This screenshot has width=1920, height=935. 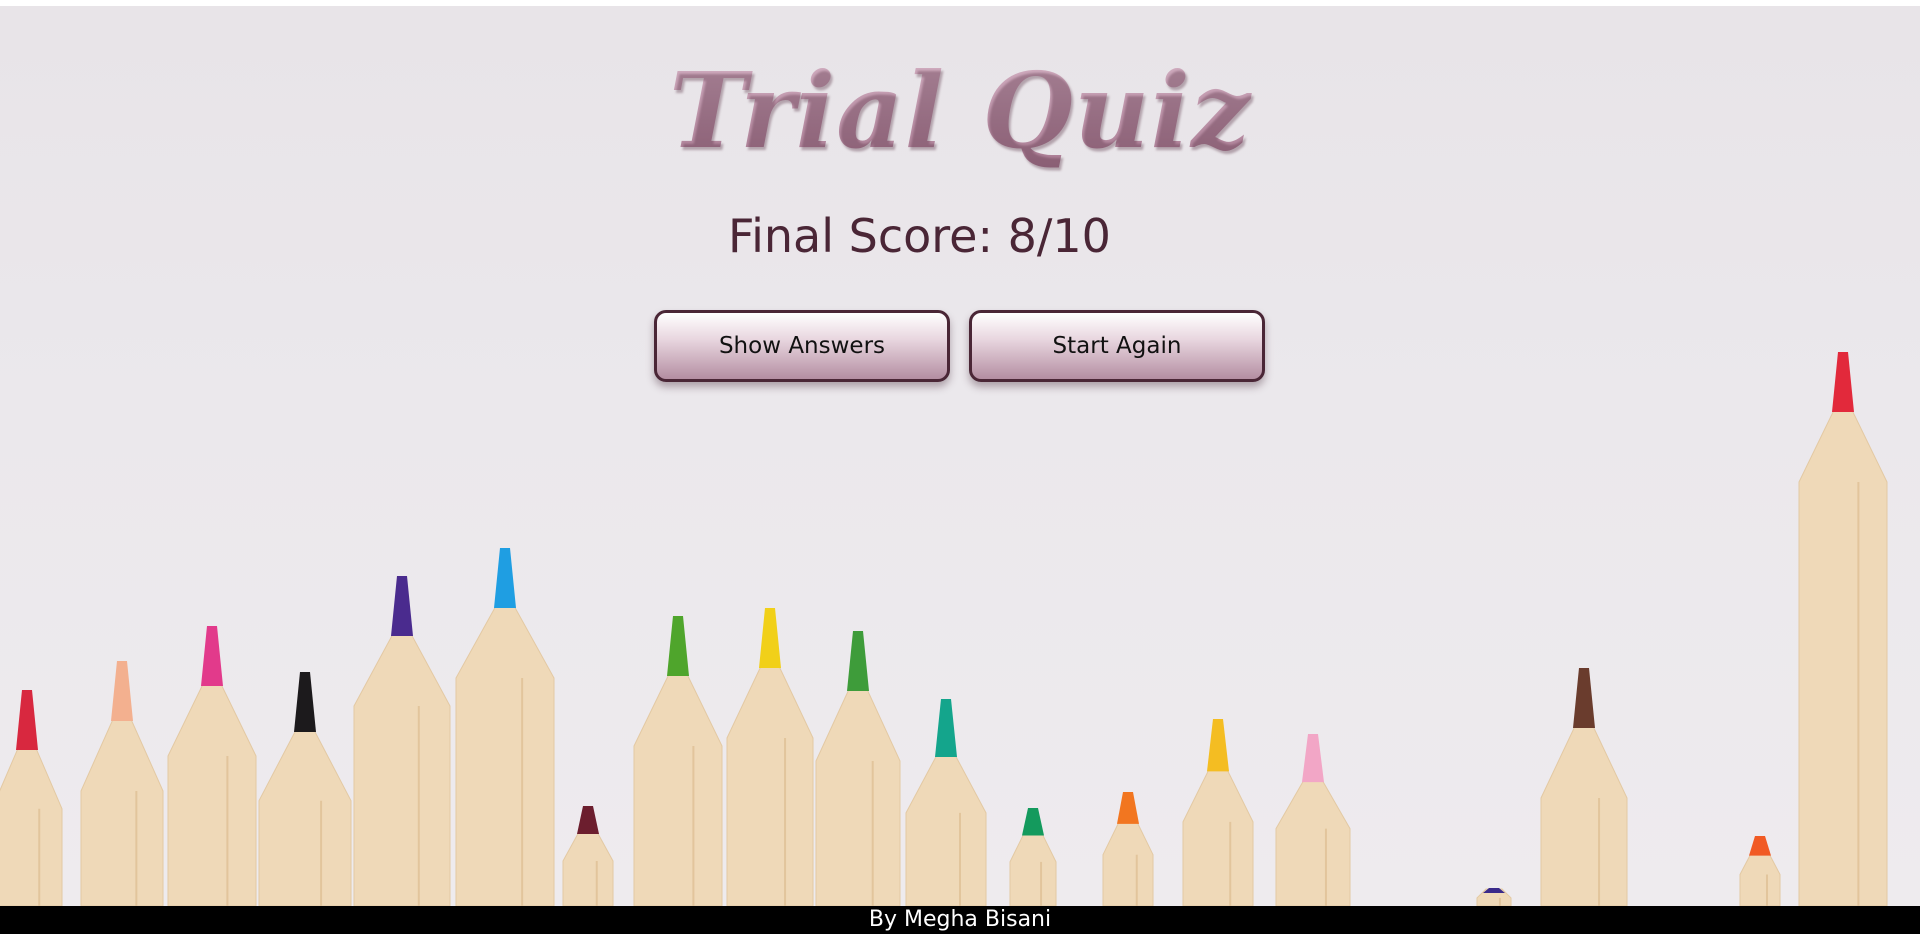 I want to click on footer-credit: By Megha Bisani, so click(x=960, y=920).